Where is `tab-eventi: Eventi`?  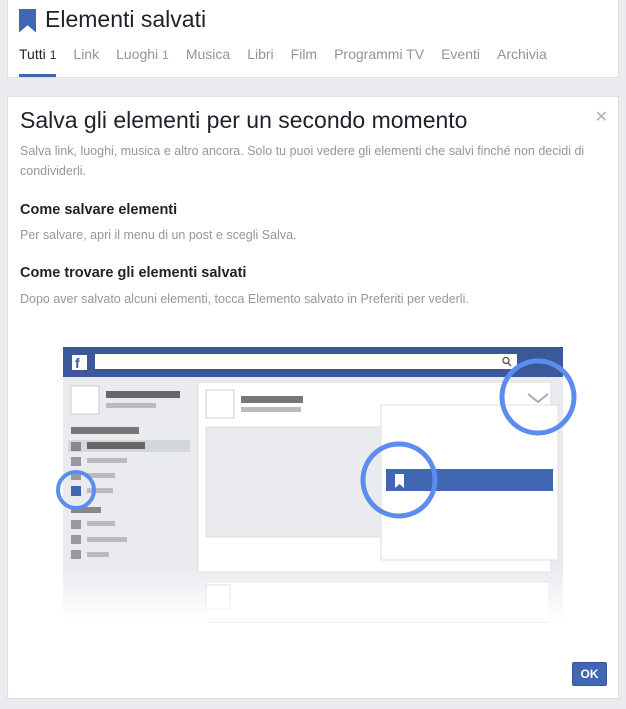 tab-eventi: Eventi is located at coordinates (460, 61).